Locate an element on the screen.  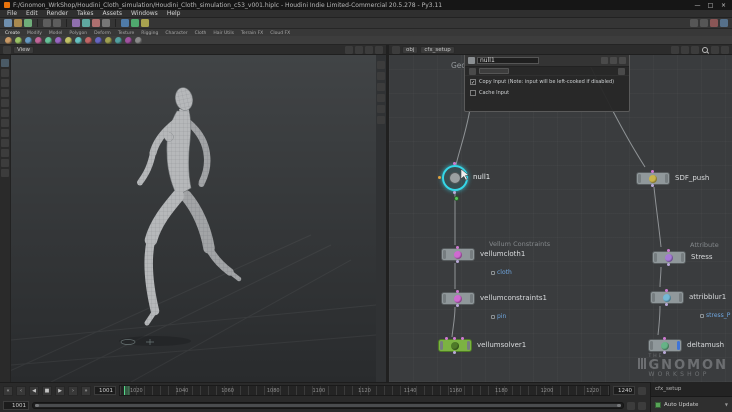
playback-options-icon is located at coordinates (642, 390).